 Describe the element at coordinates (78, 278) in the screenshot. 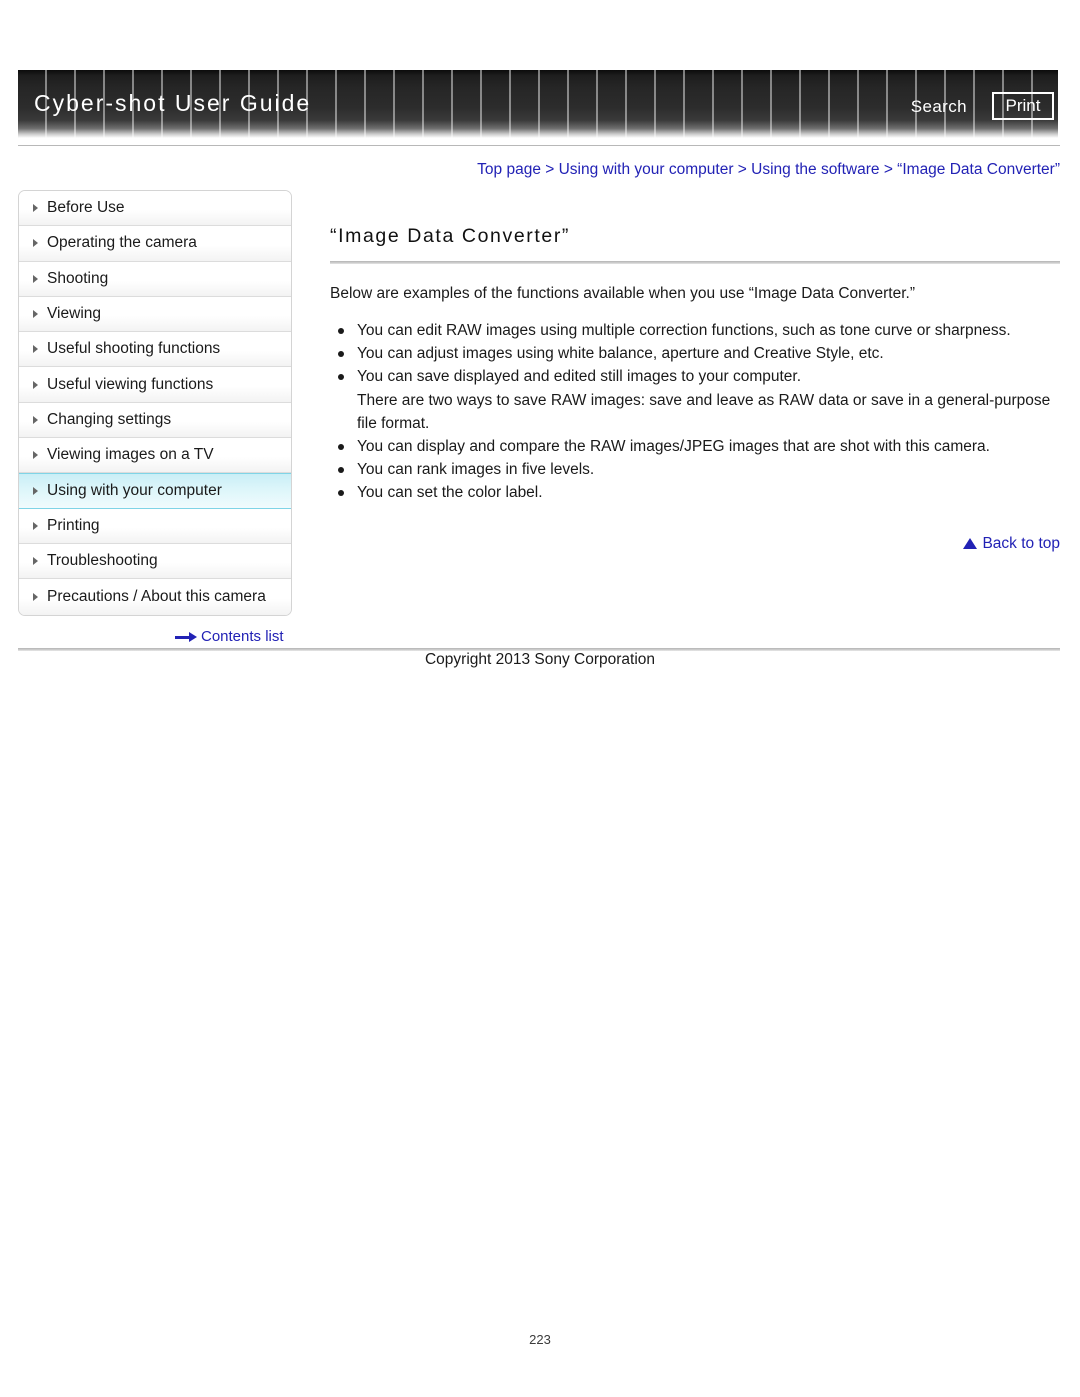

I see `sidebar-item-label: Shooting` at that location.